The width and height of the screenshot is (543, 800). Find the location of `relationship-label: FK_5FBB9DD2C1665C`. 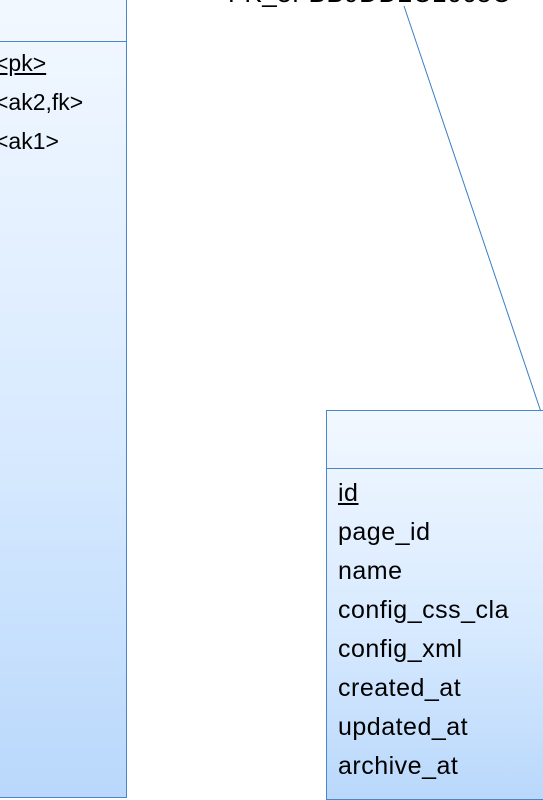

relationship-label: FK_5FBB9DD2C1665C is located at coordinates (369, 4).